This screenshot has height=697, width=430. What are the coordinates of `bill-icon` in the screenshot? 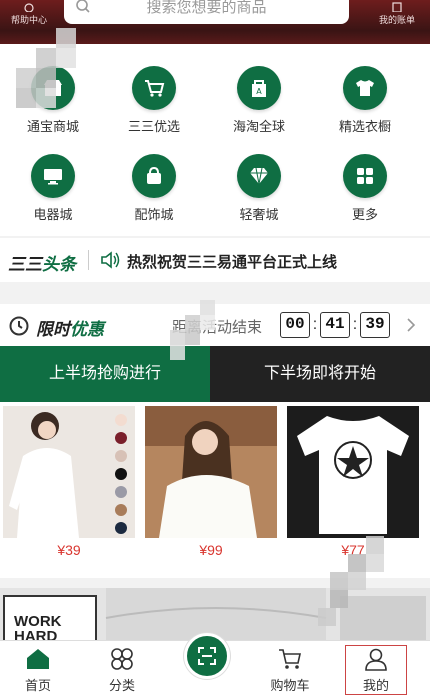 It's located at (397, 7).